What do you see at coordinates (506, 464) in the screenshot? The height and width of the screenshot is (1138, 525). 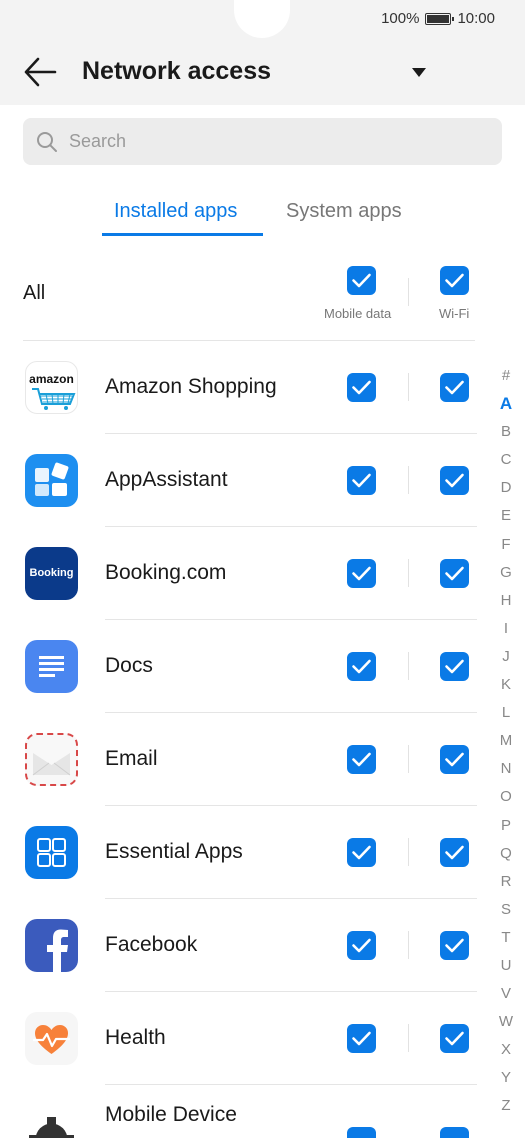 I see `alphabet-index-letter: C` at bounding box center [506, 464].